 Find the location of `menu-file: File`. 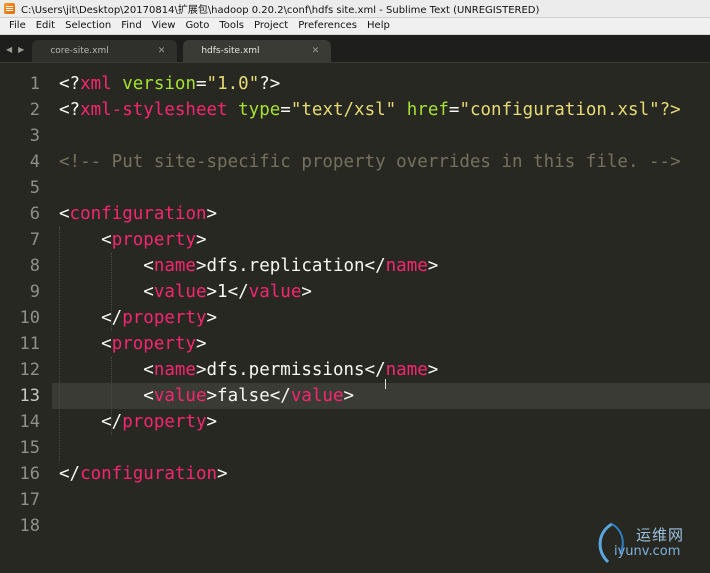

menu-file: File is located at coordinates (17, 26).